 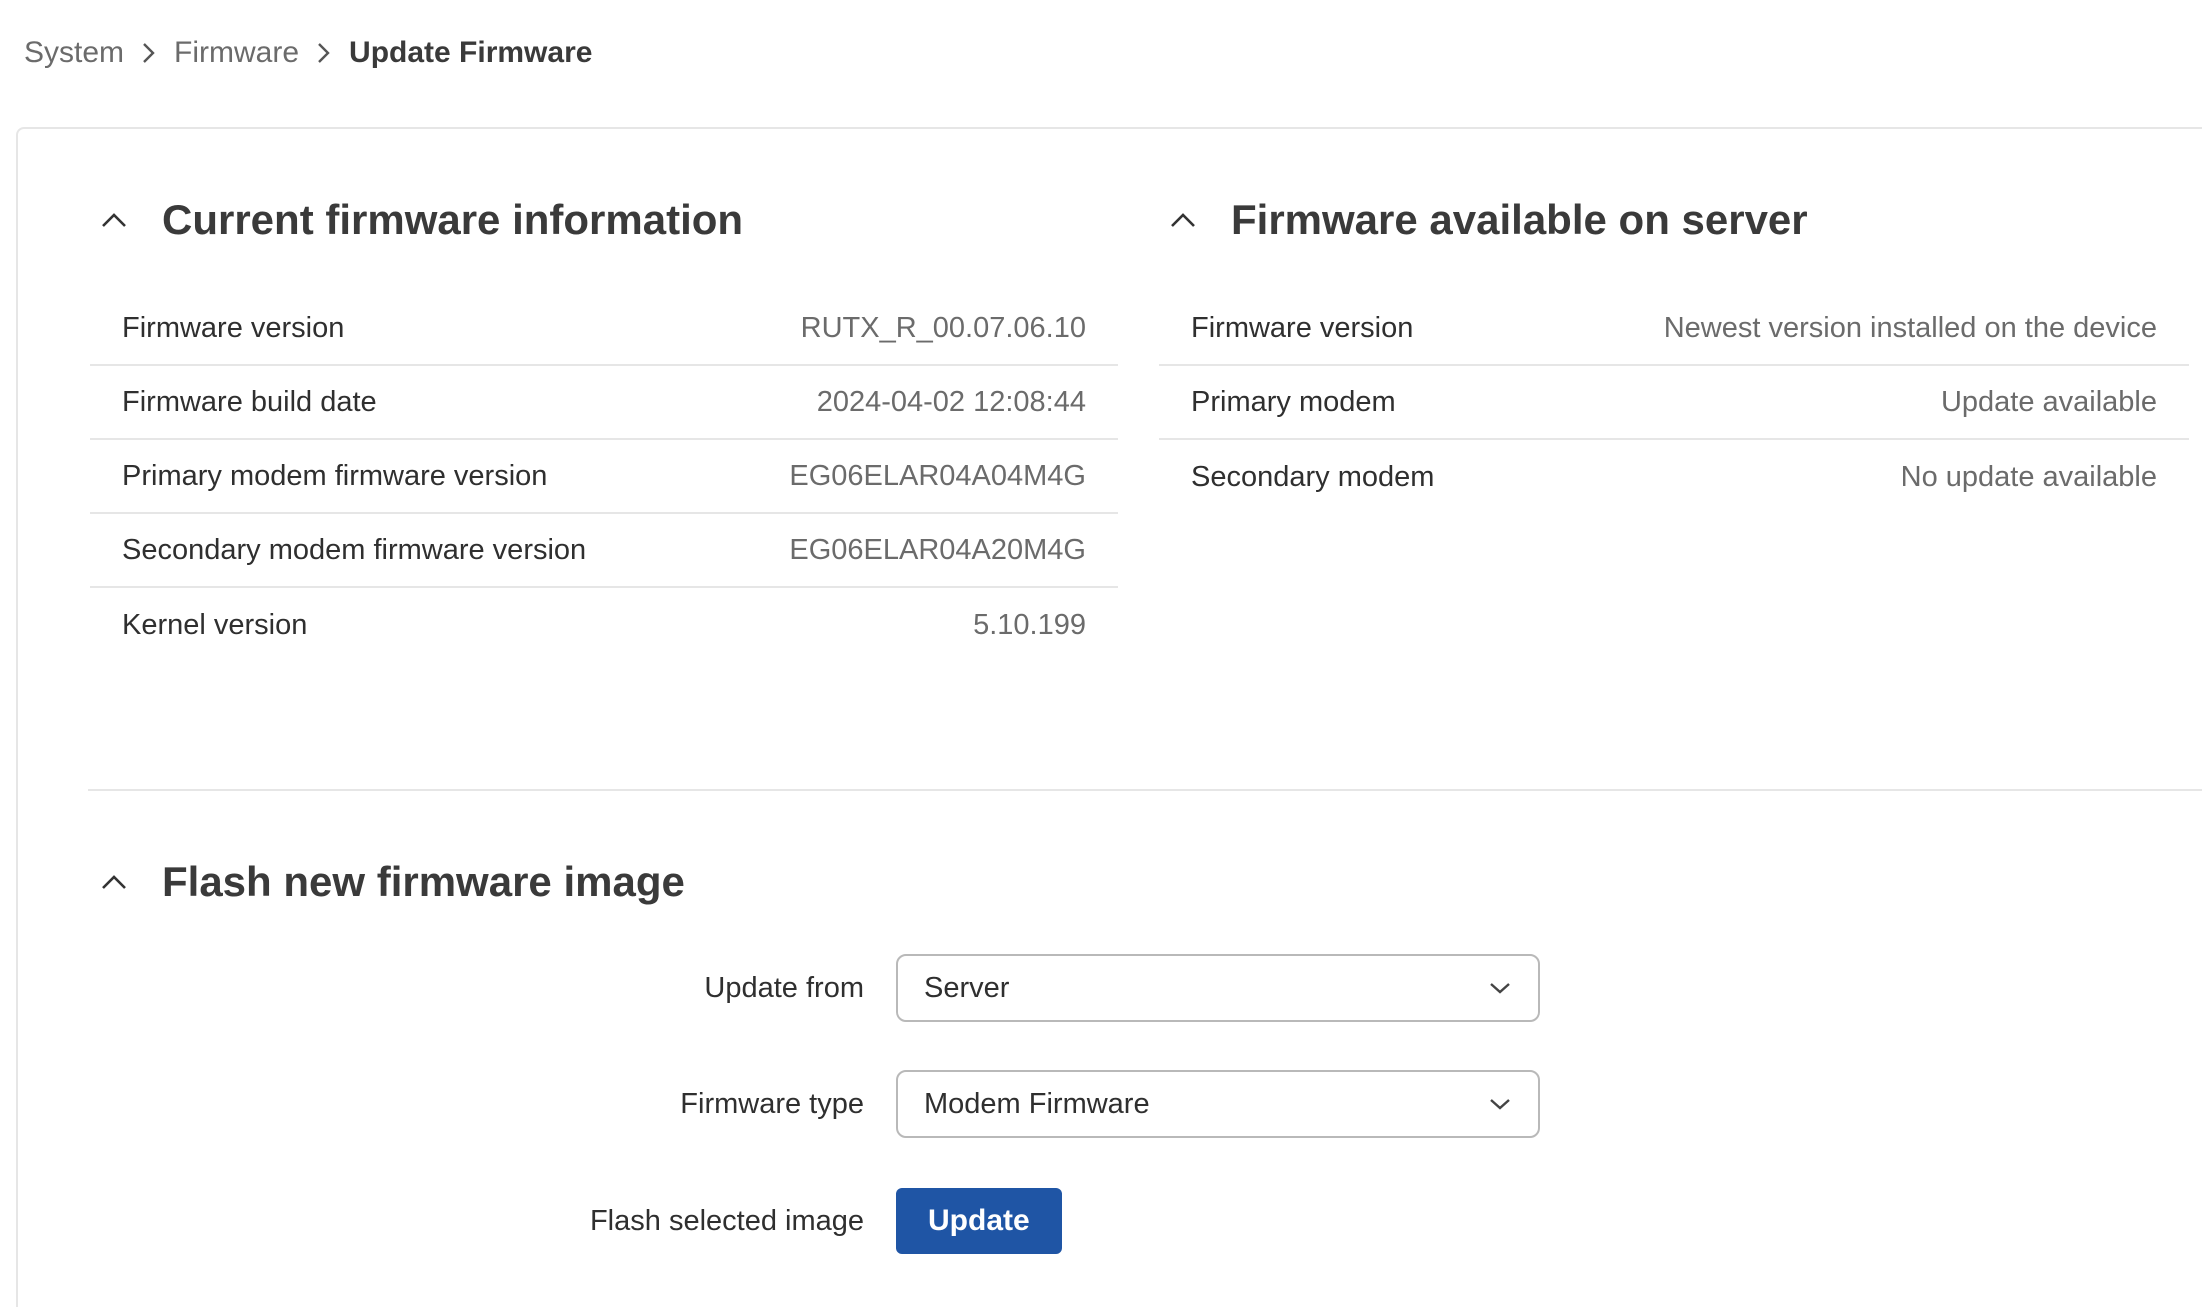 What do you see at coordinates (2048, 401) in the screenshot?
I see `row-value: Update available` at bounding box center [2048, 401].